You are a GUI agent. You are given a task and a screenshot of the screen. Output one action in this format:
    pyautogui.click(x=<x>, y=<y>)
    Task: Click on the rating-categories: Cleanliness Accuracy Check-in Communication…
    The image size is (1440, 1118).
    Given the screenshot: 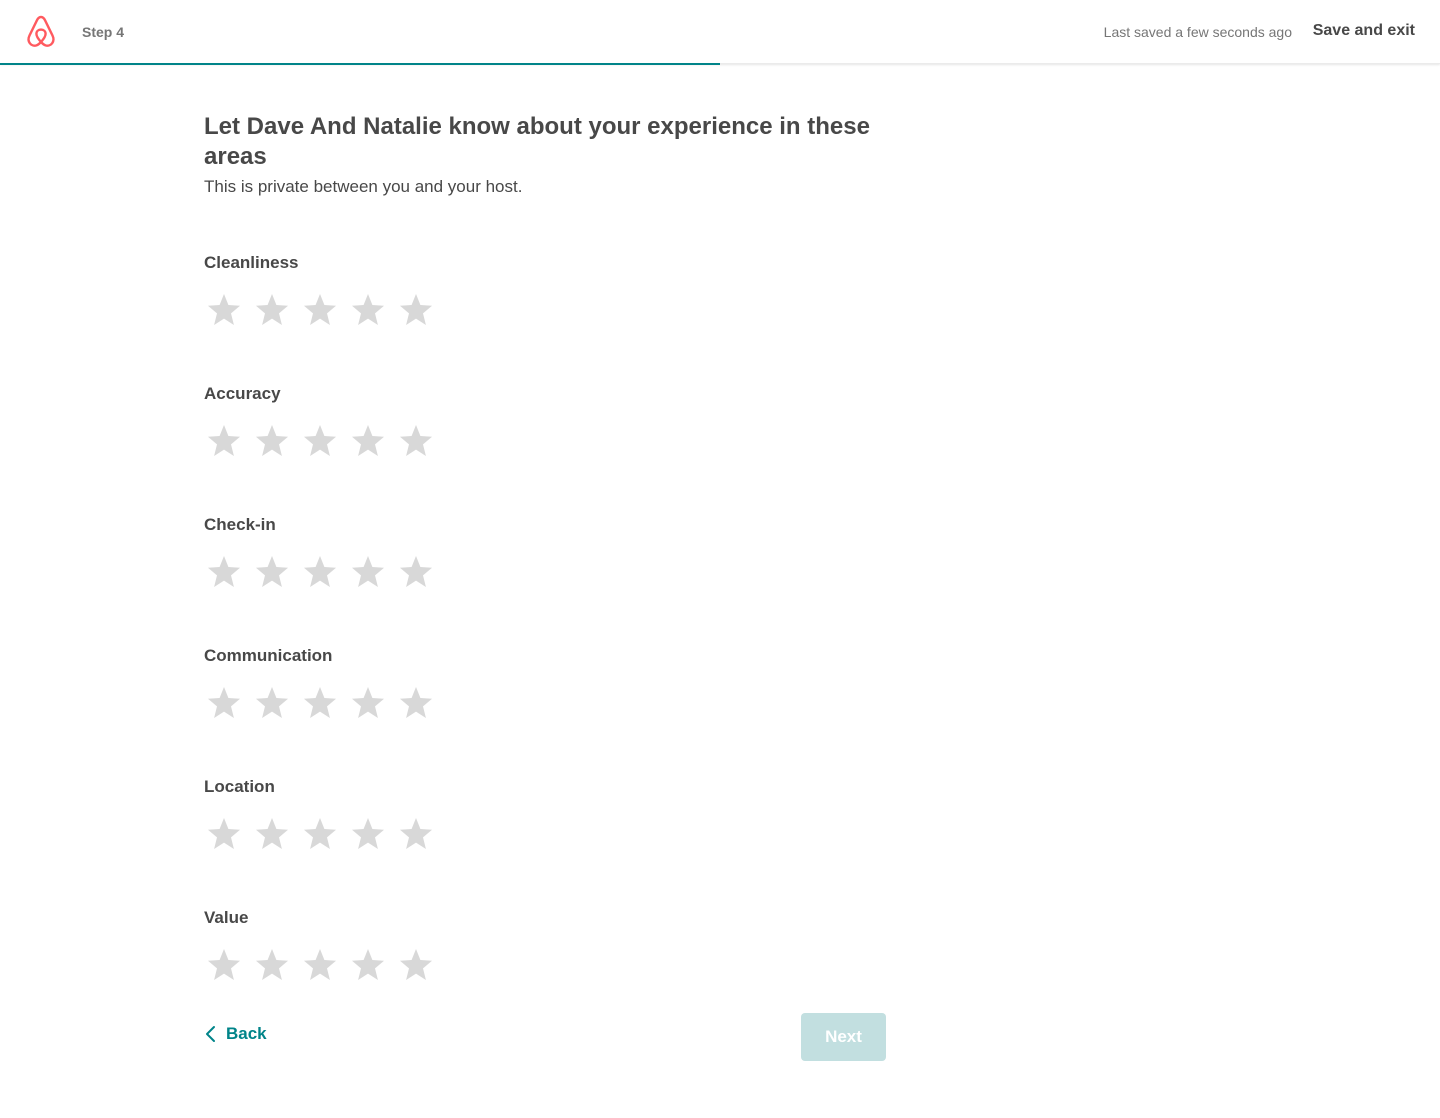 What is the action you would take?
    pyautogui.click(x=320, y=641)
    